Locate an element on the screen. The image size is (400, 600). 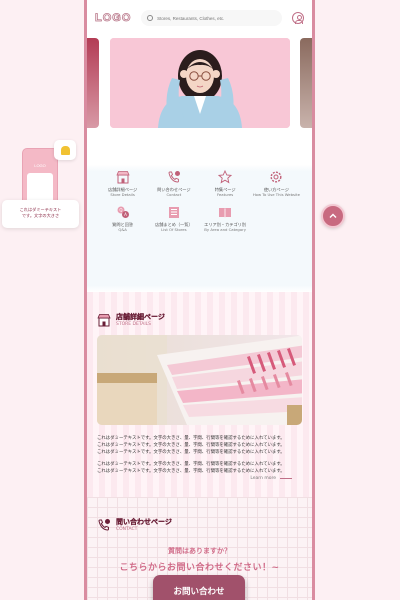
search-bar is located at coordinates (211, 18).